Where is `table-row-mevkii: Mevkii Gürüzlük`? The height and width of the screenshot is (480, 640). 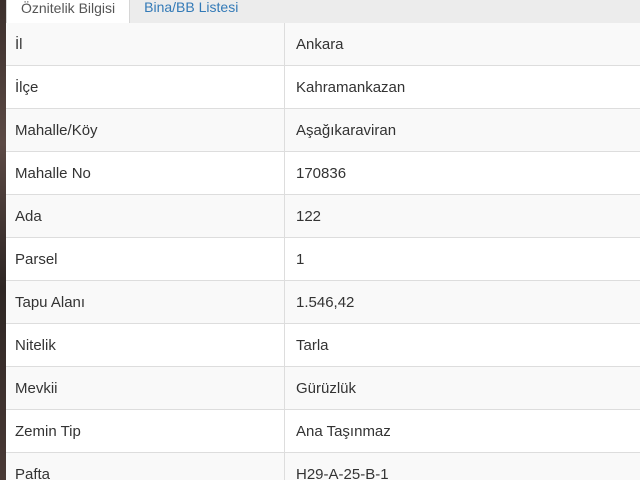
table-row-mevkii: Mevkii Gürüzlük is located at coordinates (323, 388).